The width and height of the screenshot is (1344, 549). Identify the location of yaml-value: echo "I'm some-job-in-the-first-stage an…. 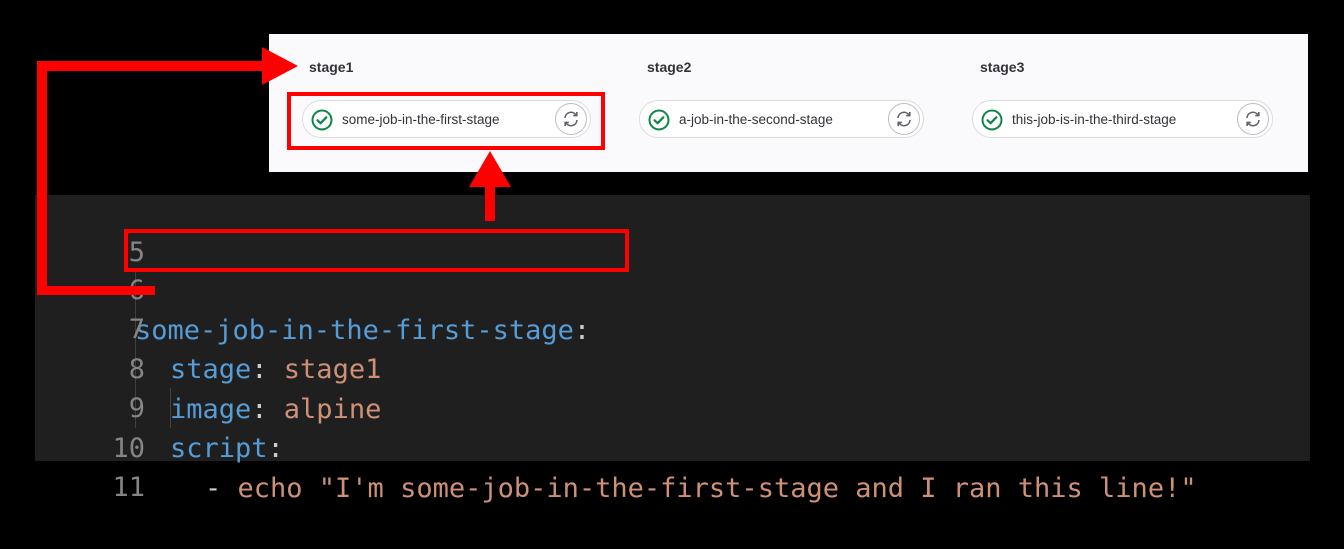
(717, 488).